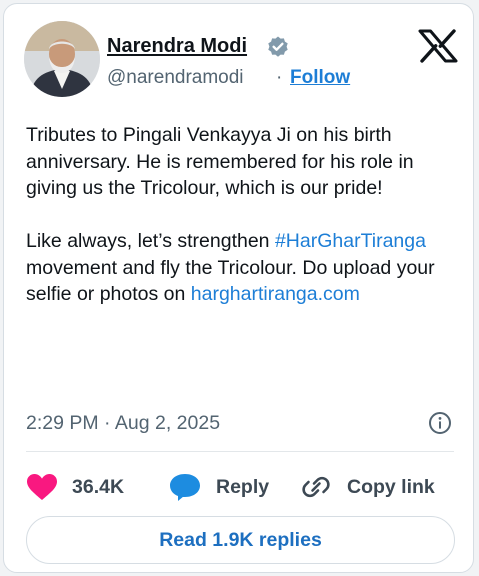 Image resolution: width=479 pixels, height=576 pixels. I want to click on hashtag-link: #HarGharTiranga, so click(350, 241).